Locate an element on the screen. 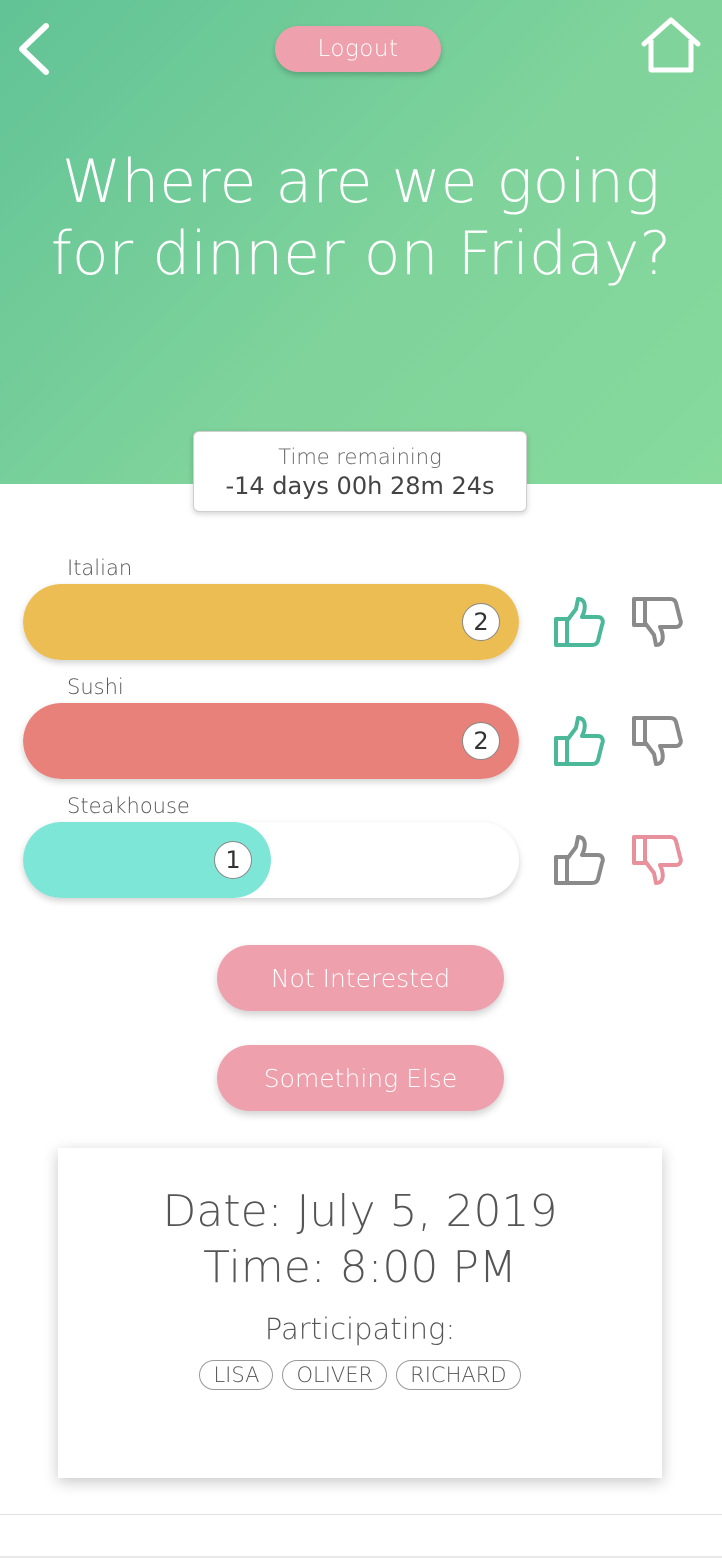 The height and width of the screenshot is (1562, 722). something-else-button: Something Else is located at coordinates (360, 1078).